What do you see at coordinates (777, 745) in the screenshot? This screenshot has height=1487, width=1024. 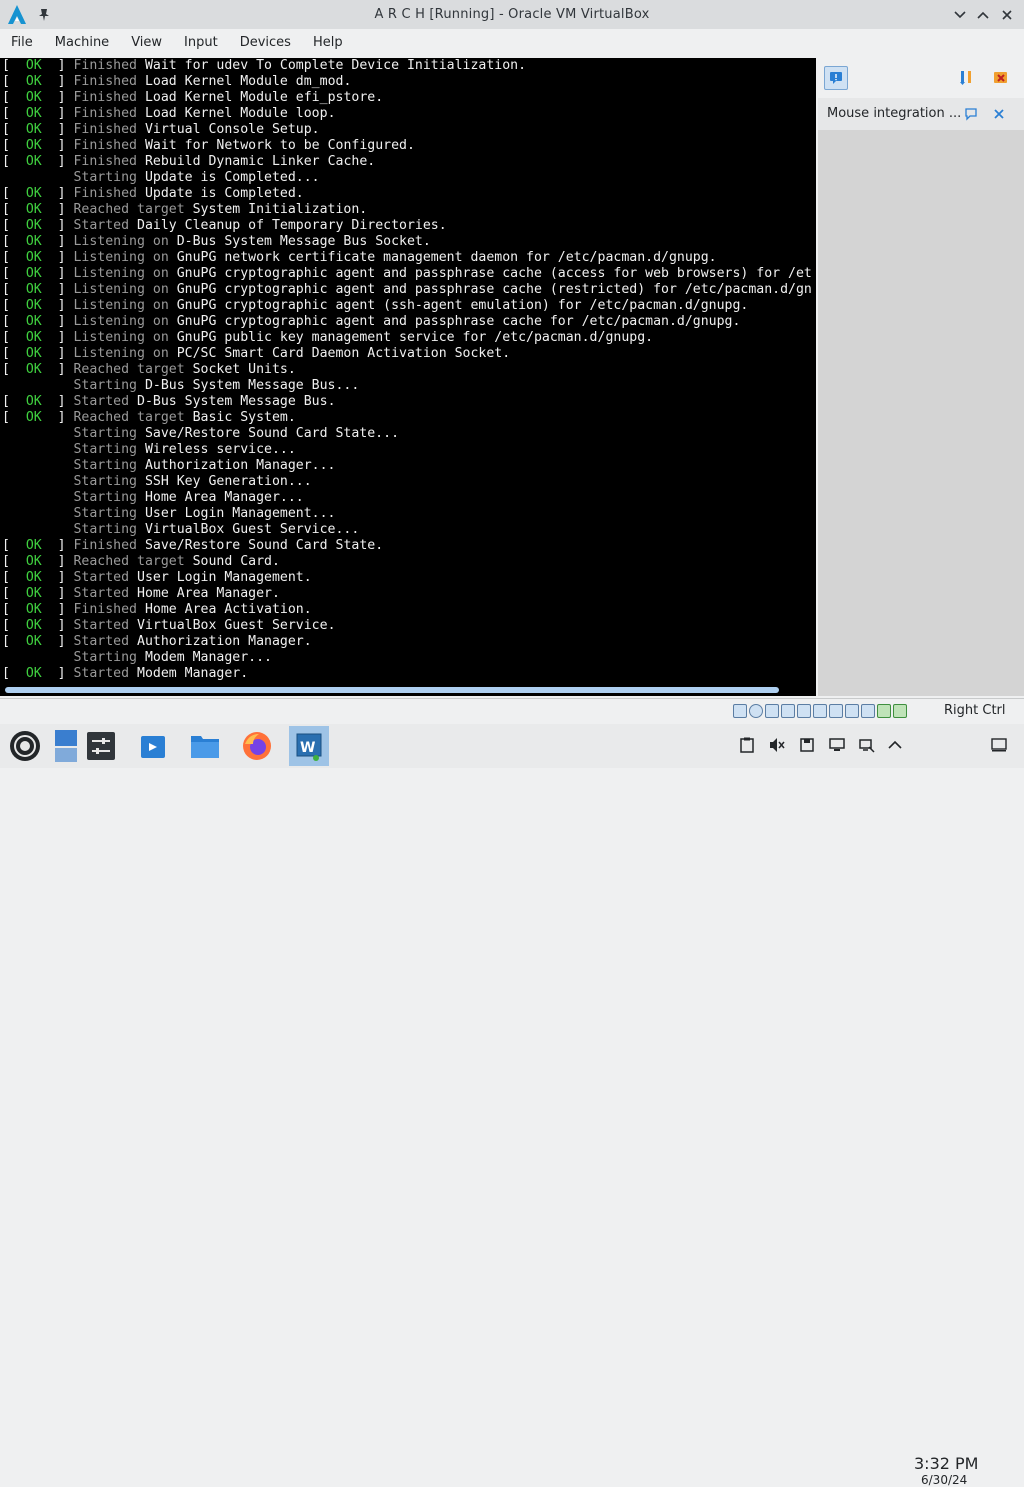 I see `volume-muted-icon` at bounding box center [777, 745].